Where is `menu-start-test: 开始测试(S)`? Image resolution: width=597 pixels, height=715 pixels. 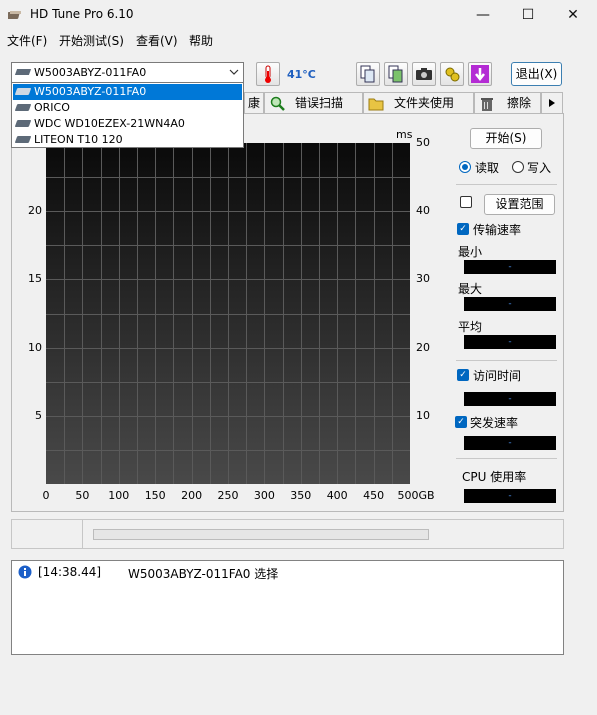 menu-start-test: 开始测试(S) is located at coordinates (91, 40).